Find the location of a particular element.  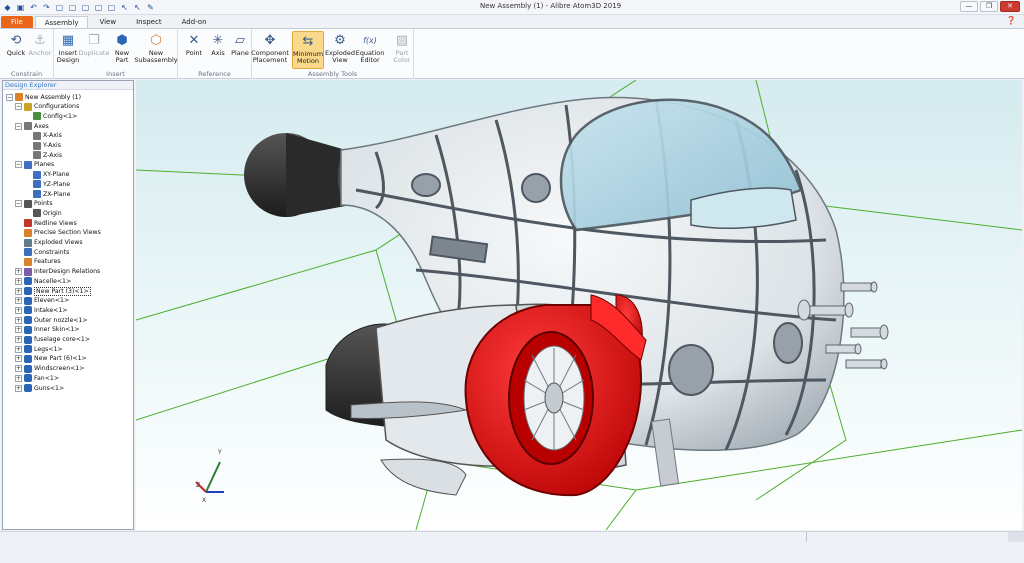

view-front-icon: ▢ is located at coordinates (72, 7).